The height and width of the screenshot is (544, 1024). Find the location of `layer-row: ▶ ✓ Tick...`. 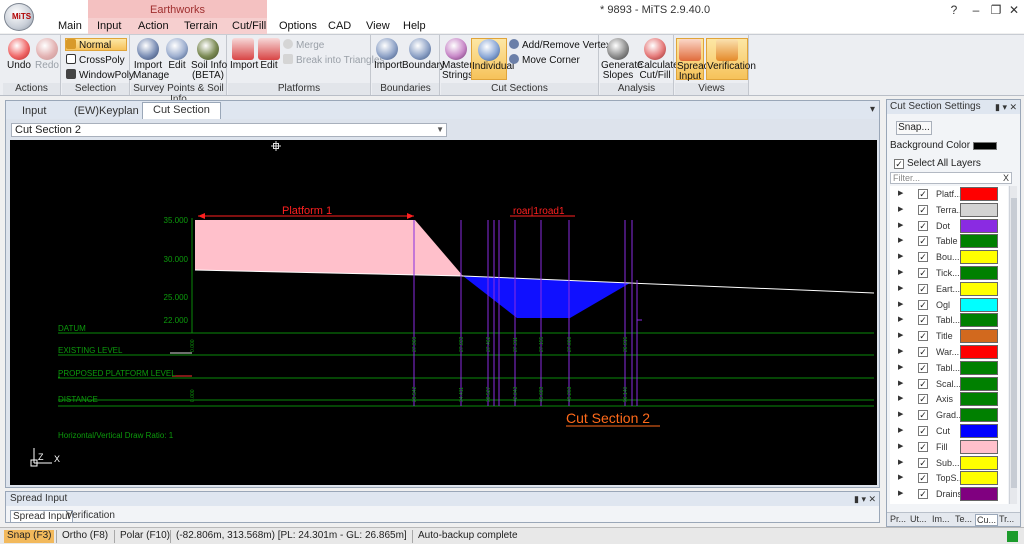

layer-row: ▶ ✓ Tick... is located at coordinates (949, 273).